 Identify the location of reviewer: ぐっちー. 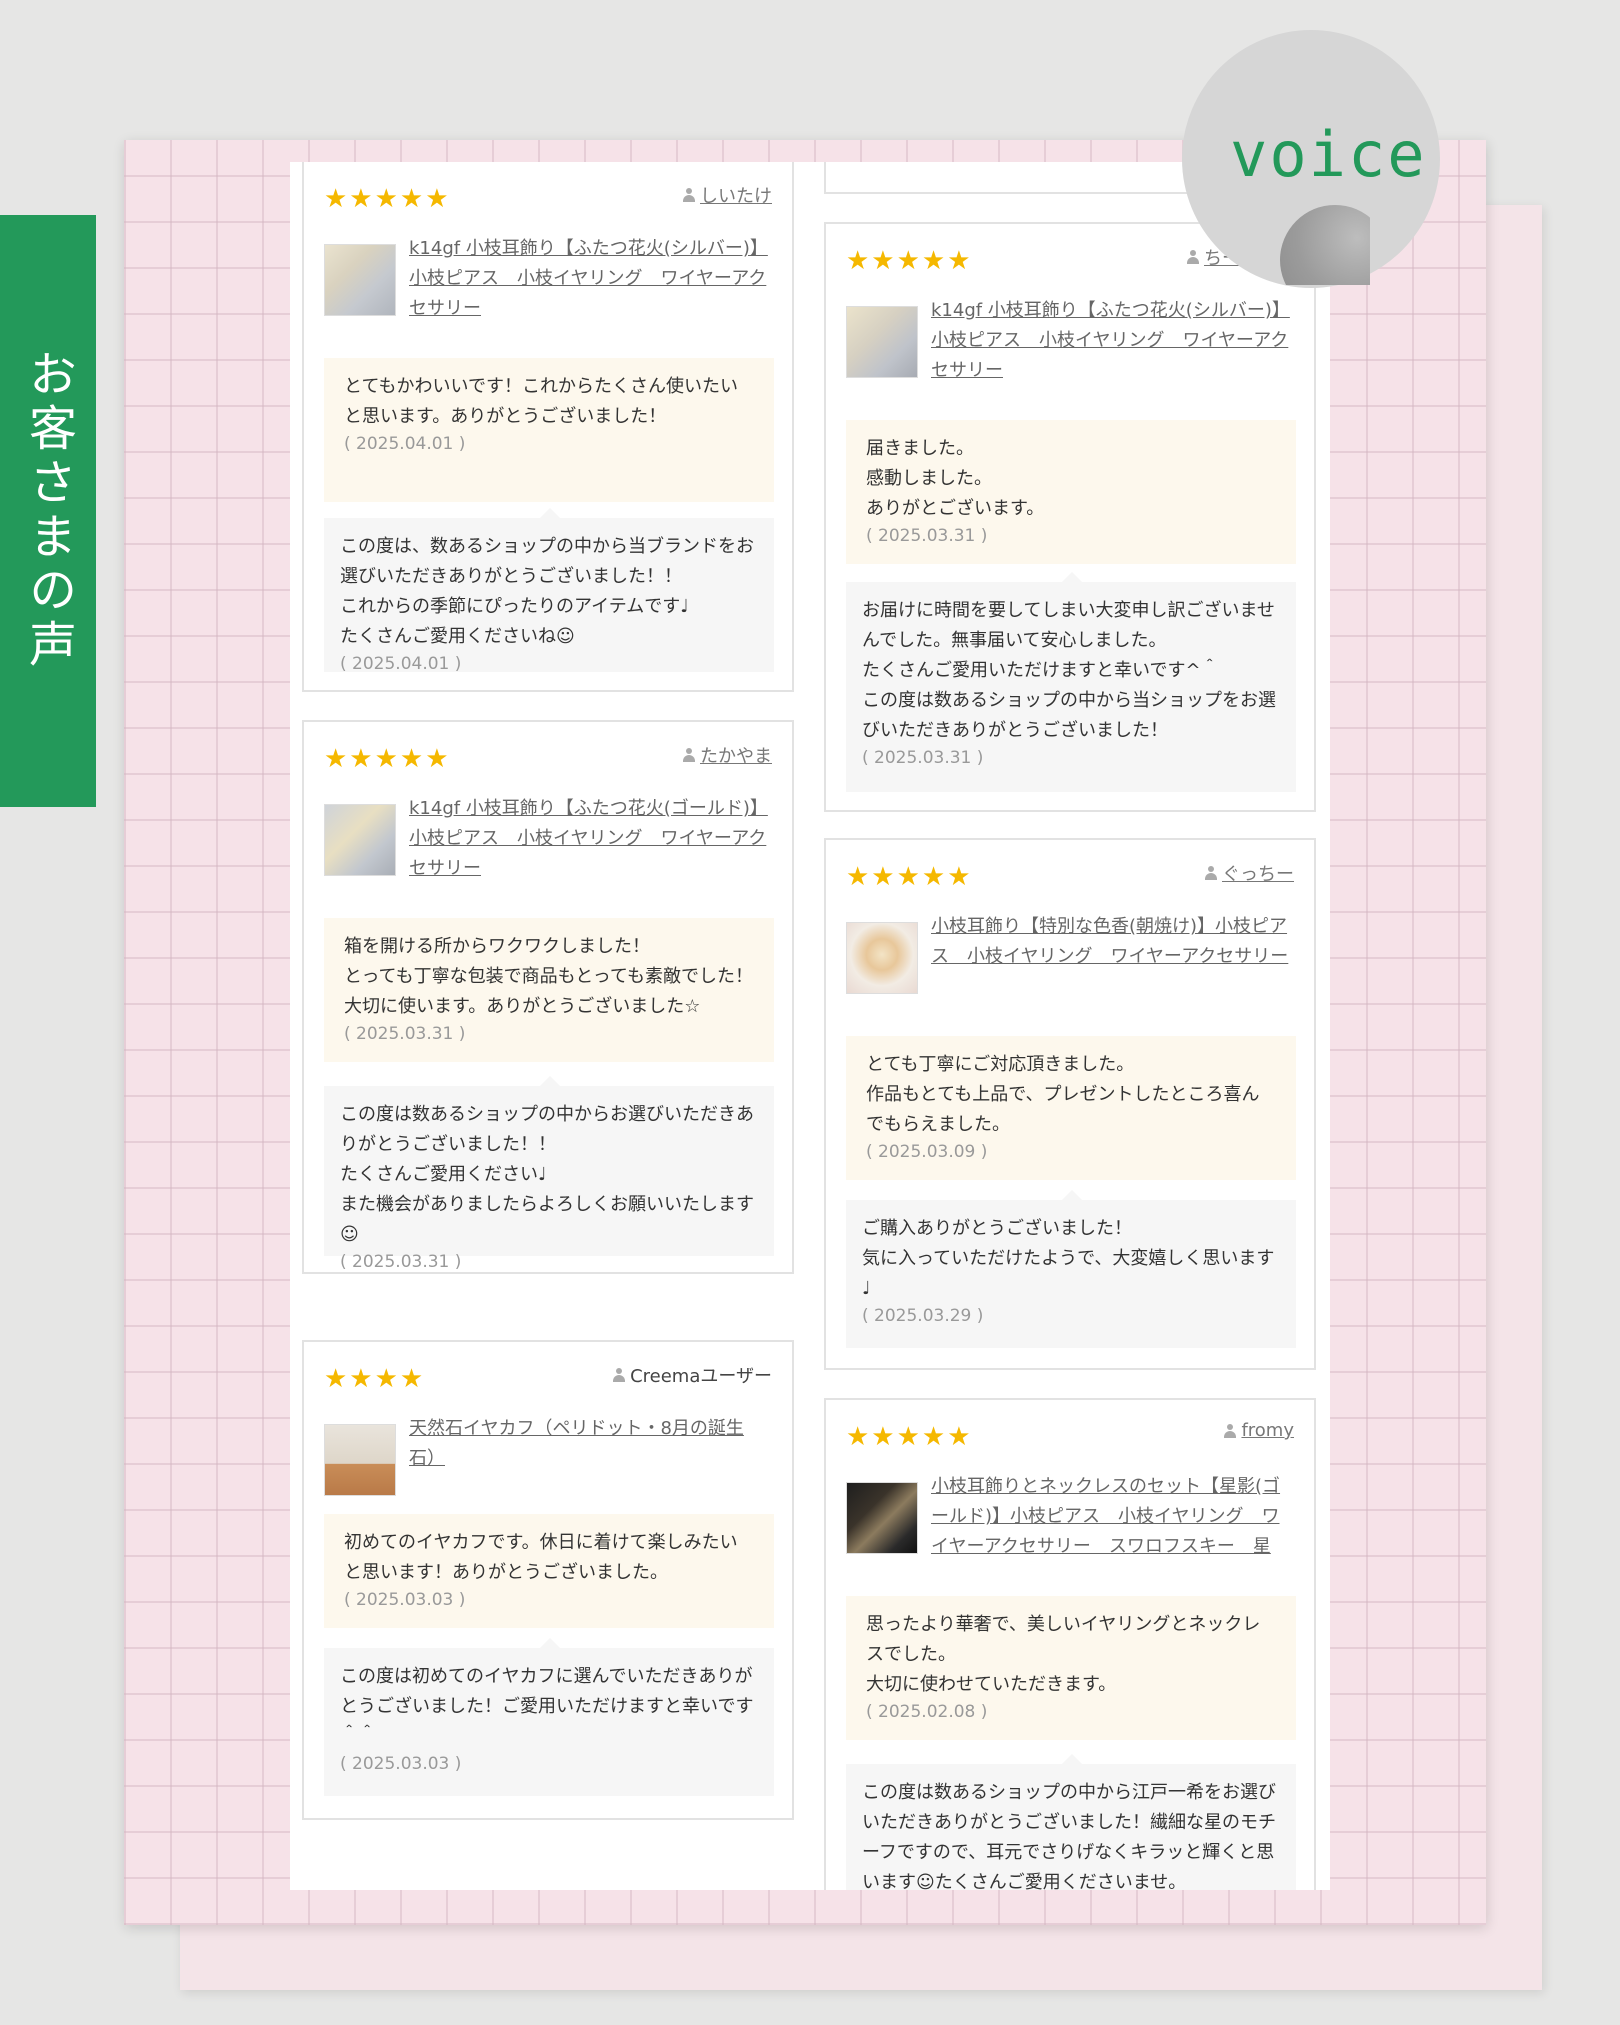
(1249, 873).